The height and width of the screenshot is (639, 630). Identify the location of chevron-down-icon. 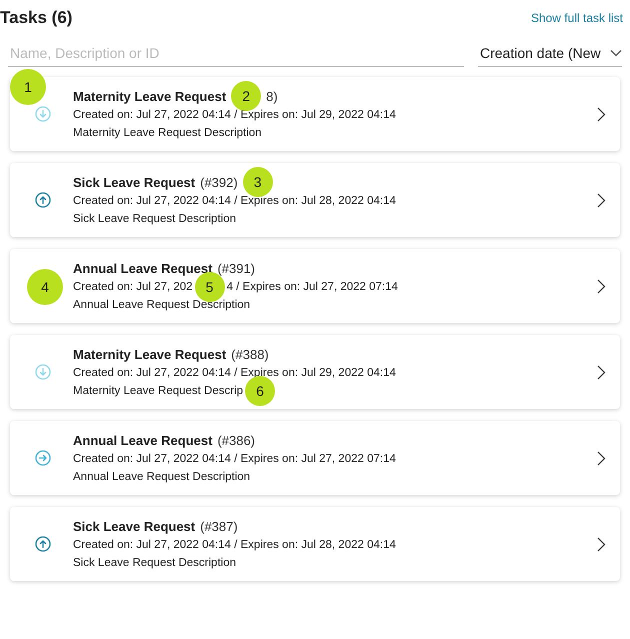
(616, 53).